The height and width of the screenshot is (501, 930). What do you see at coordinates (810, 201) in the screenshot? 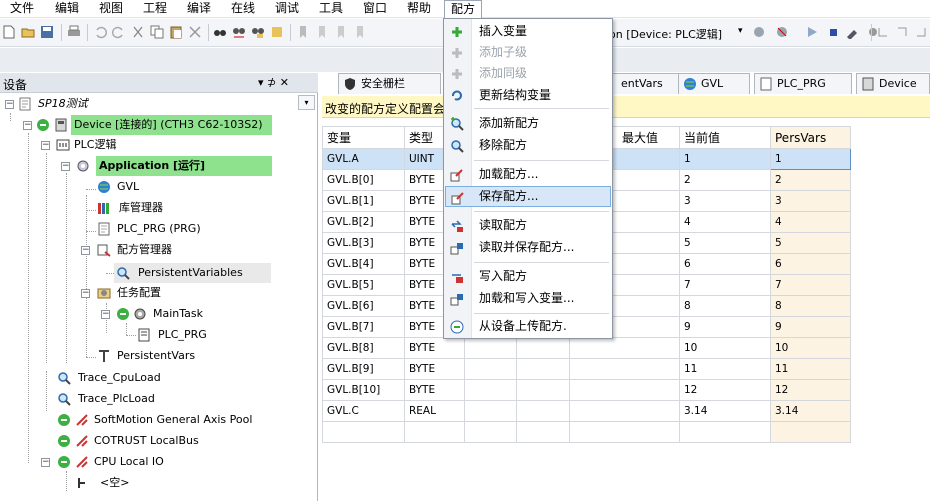
I see `cell-persvars: 3` at bounding box center [810, 201].